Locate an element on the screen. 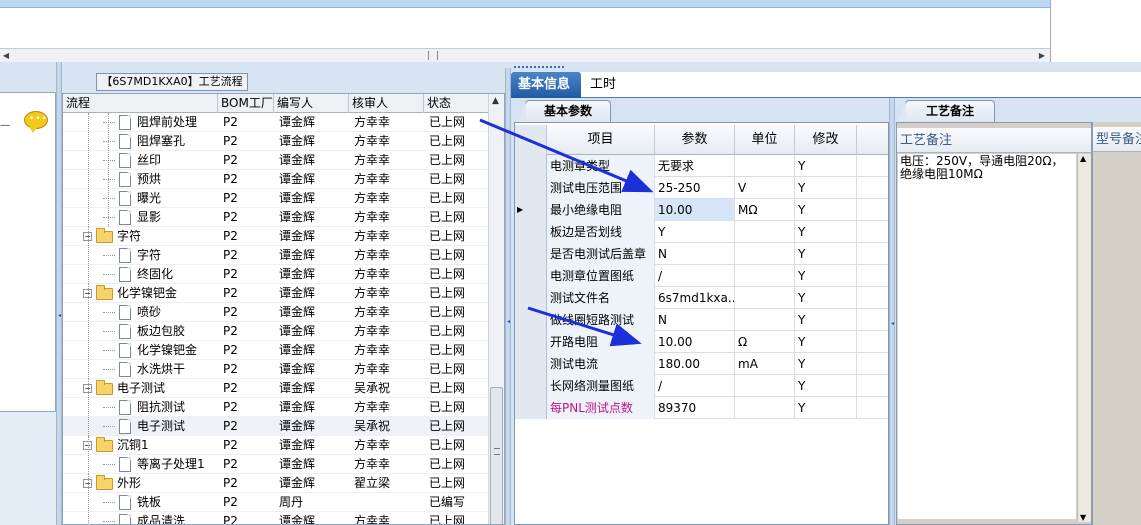  scroll-down-icon: ▼ is located at coordinates (1083, 517).